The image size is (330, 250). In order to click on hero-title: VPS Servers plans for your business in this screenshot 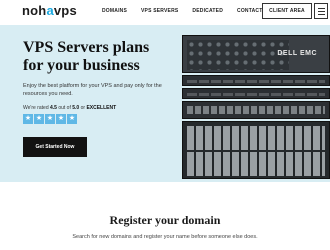, I will do `click(86, 56)`.